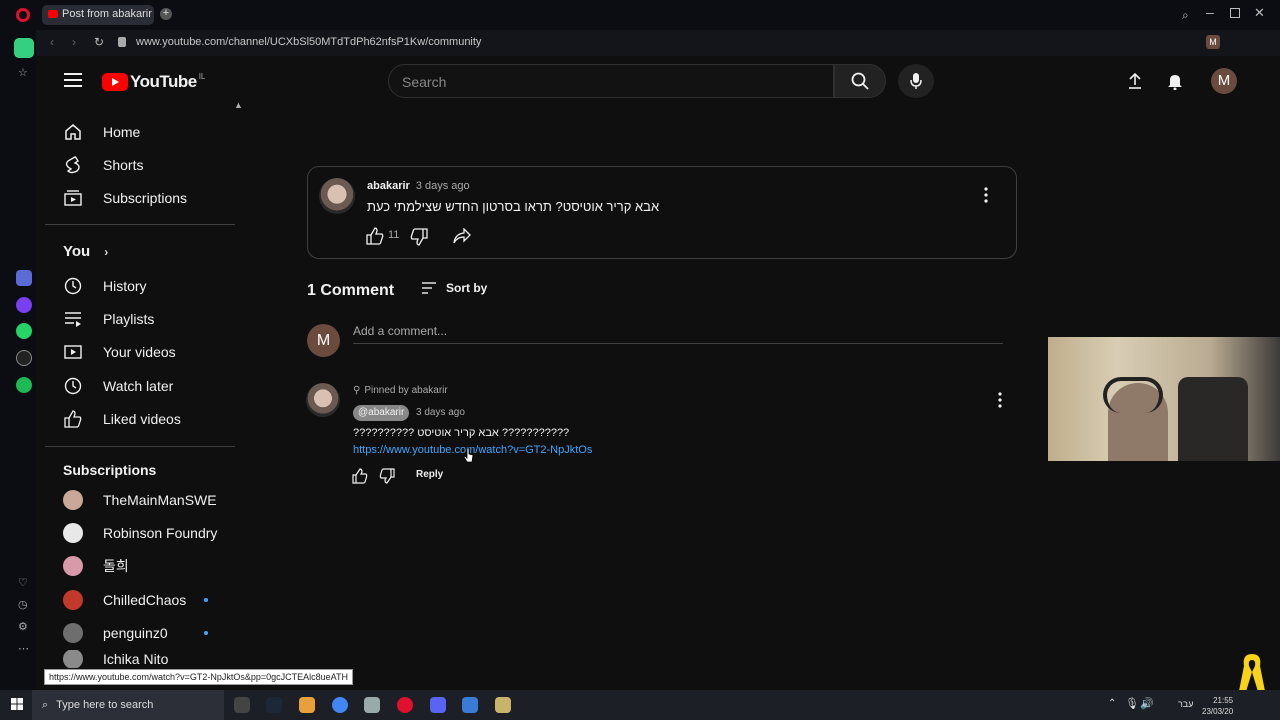  Describe the element at coordinates (148, 659) in the screenshot. I see `subscription-item: Ichika Nito` at that location.